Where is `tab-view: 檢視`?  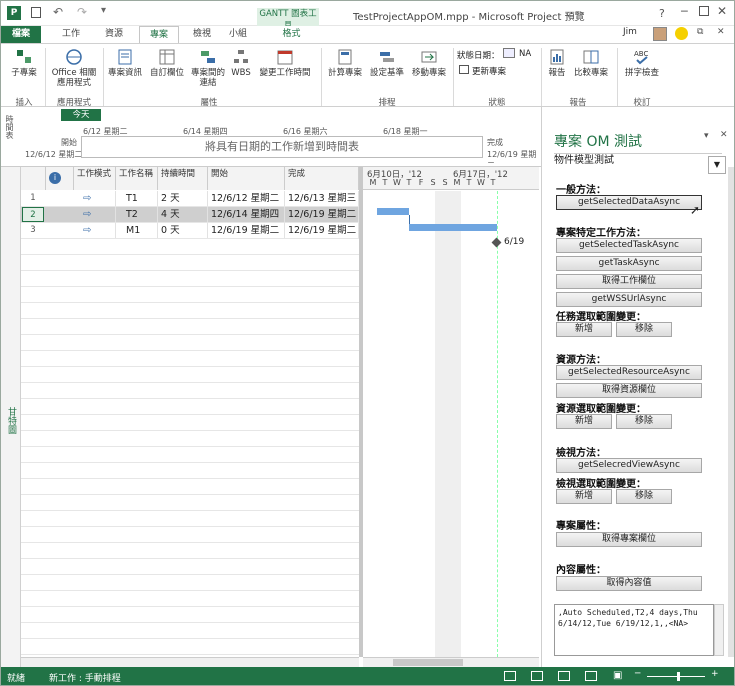
tab-view: 檢視 is located at coordinates (202, 34).